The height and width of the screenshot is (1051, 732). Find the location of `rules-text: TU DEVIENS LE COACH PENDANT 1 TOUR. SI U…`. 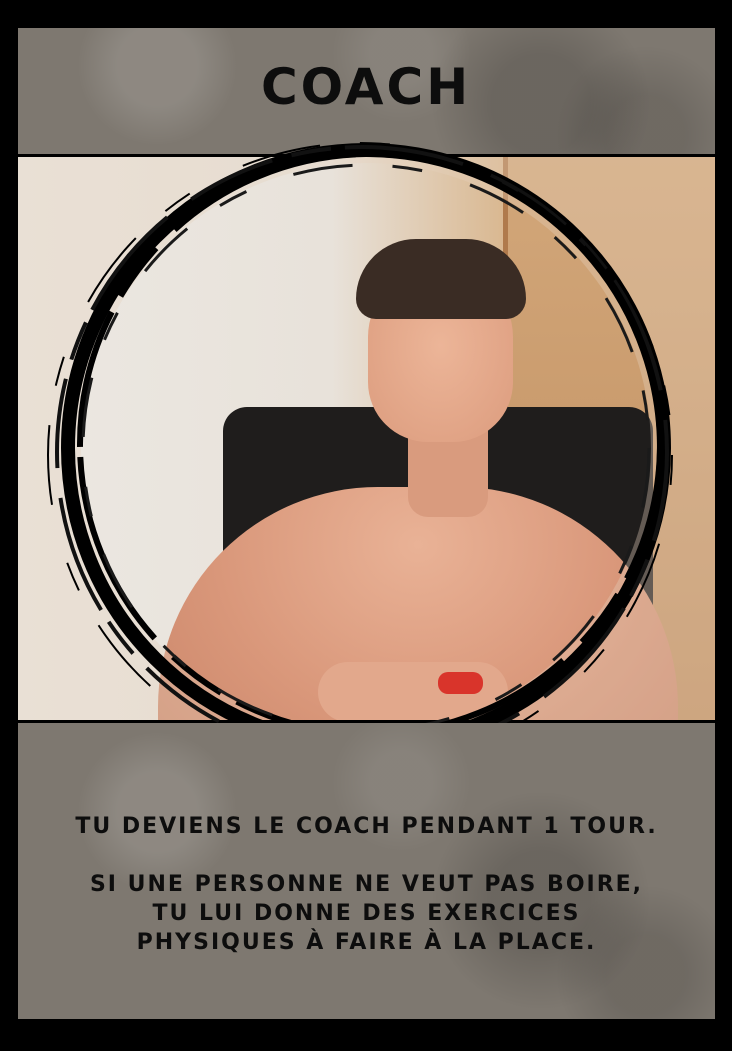

rules-text: TU DEVIENS LE COACH PENDANT 1 TOUR. SI U… is located at coordinates (366, 884).